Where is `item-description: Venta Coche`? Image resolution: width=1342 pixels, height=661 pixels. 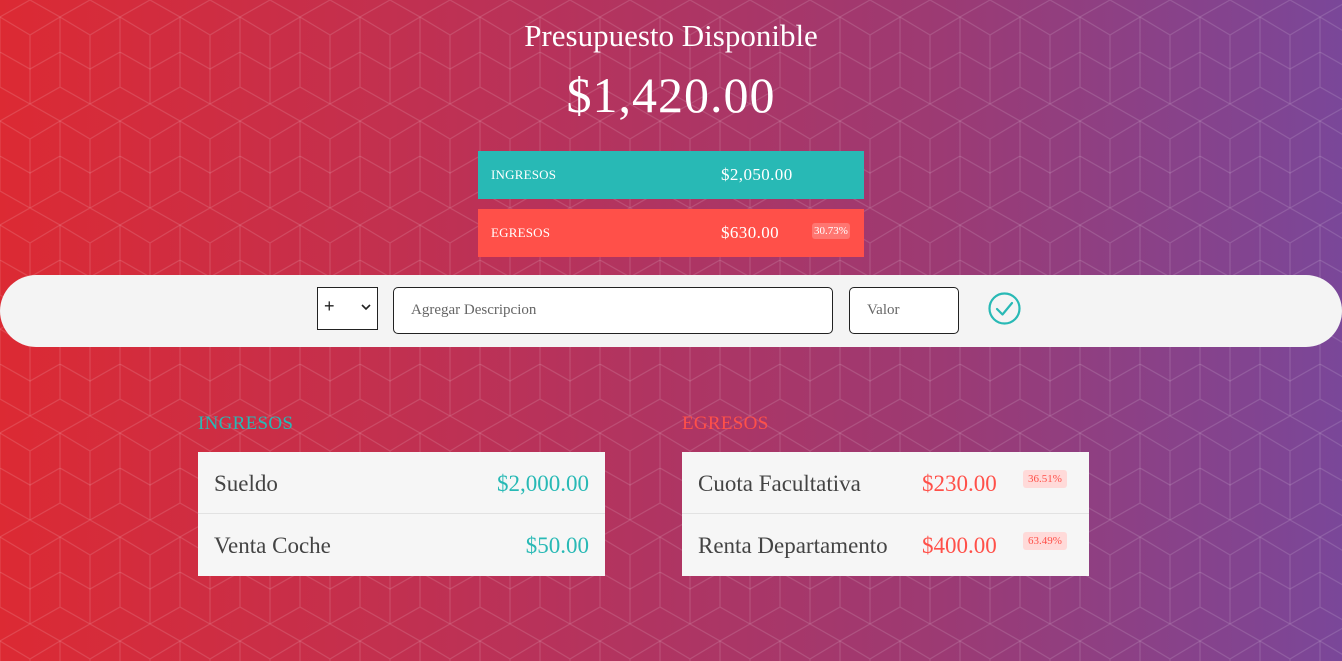 item-description: Venta Coche is located at coordinates (272, 545).